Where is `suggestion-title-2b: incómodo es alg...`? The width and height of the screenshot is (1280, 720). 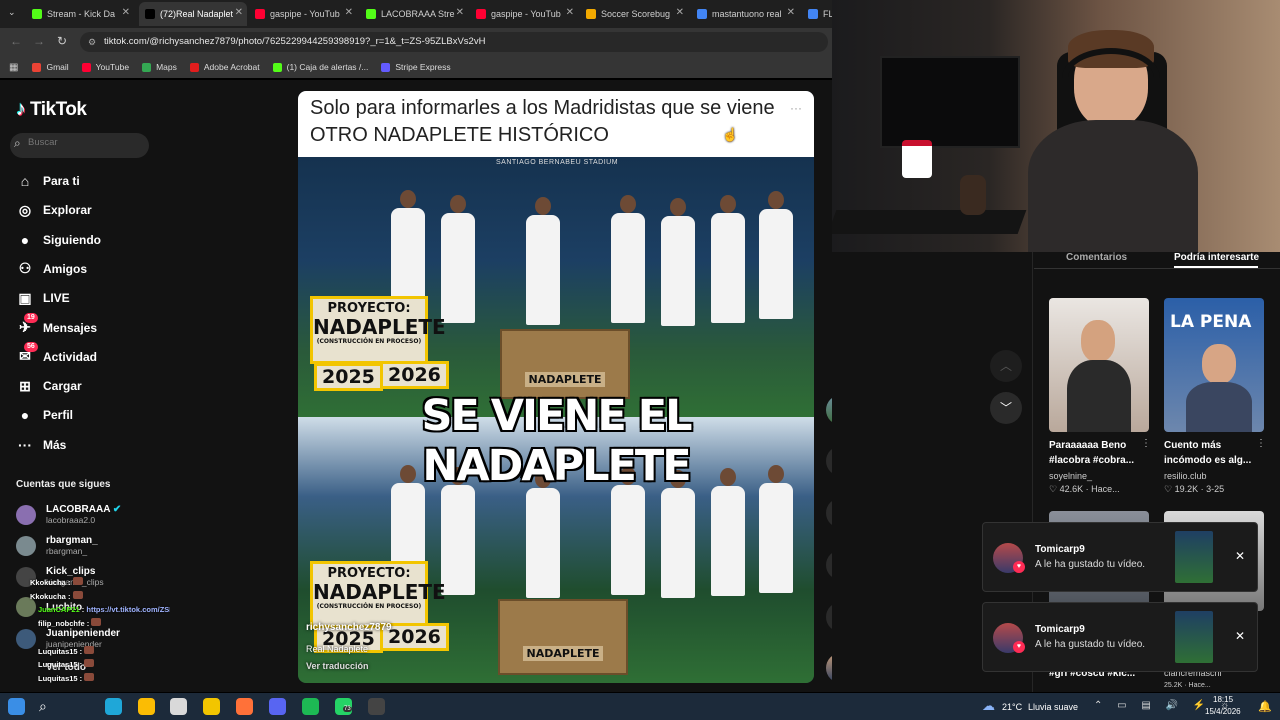 suggestion-title-2b: incómodo es alg... is located at coordinates (1207, 460).